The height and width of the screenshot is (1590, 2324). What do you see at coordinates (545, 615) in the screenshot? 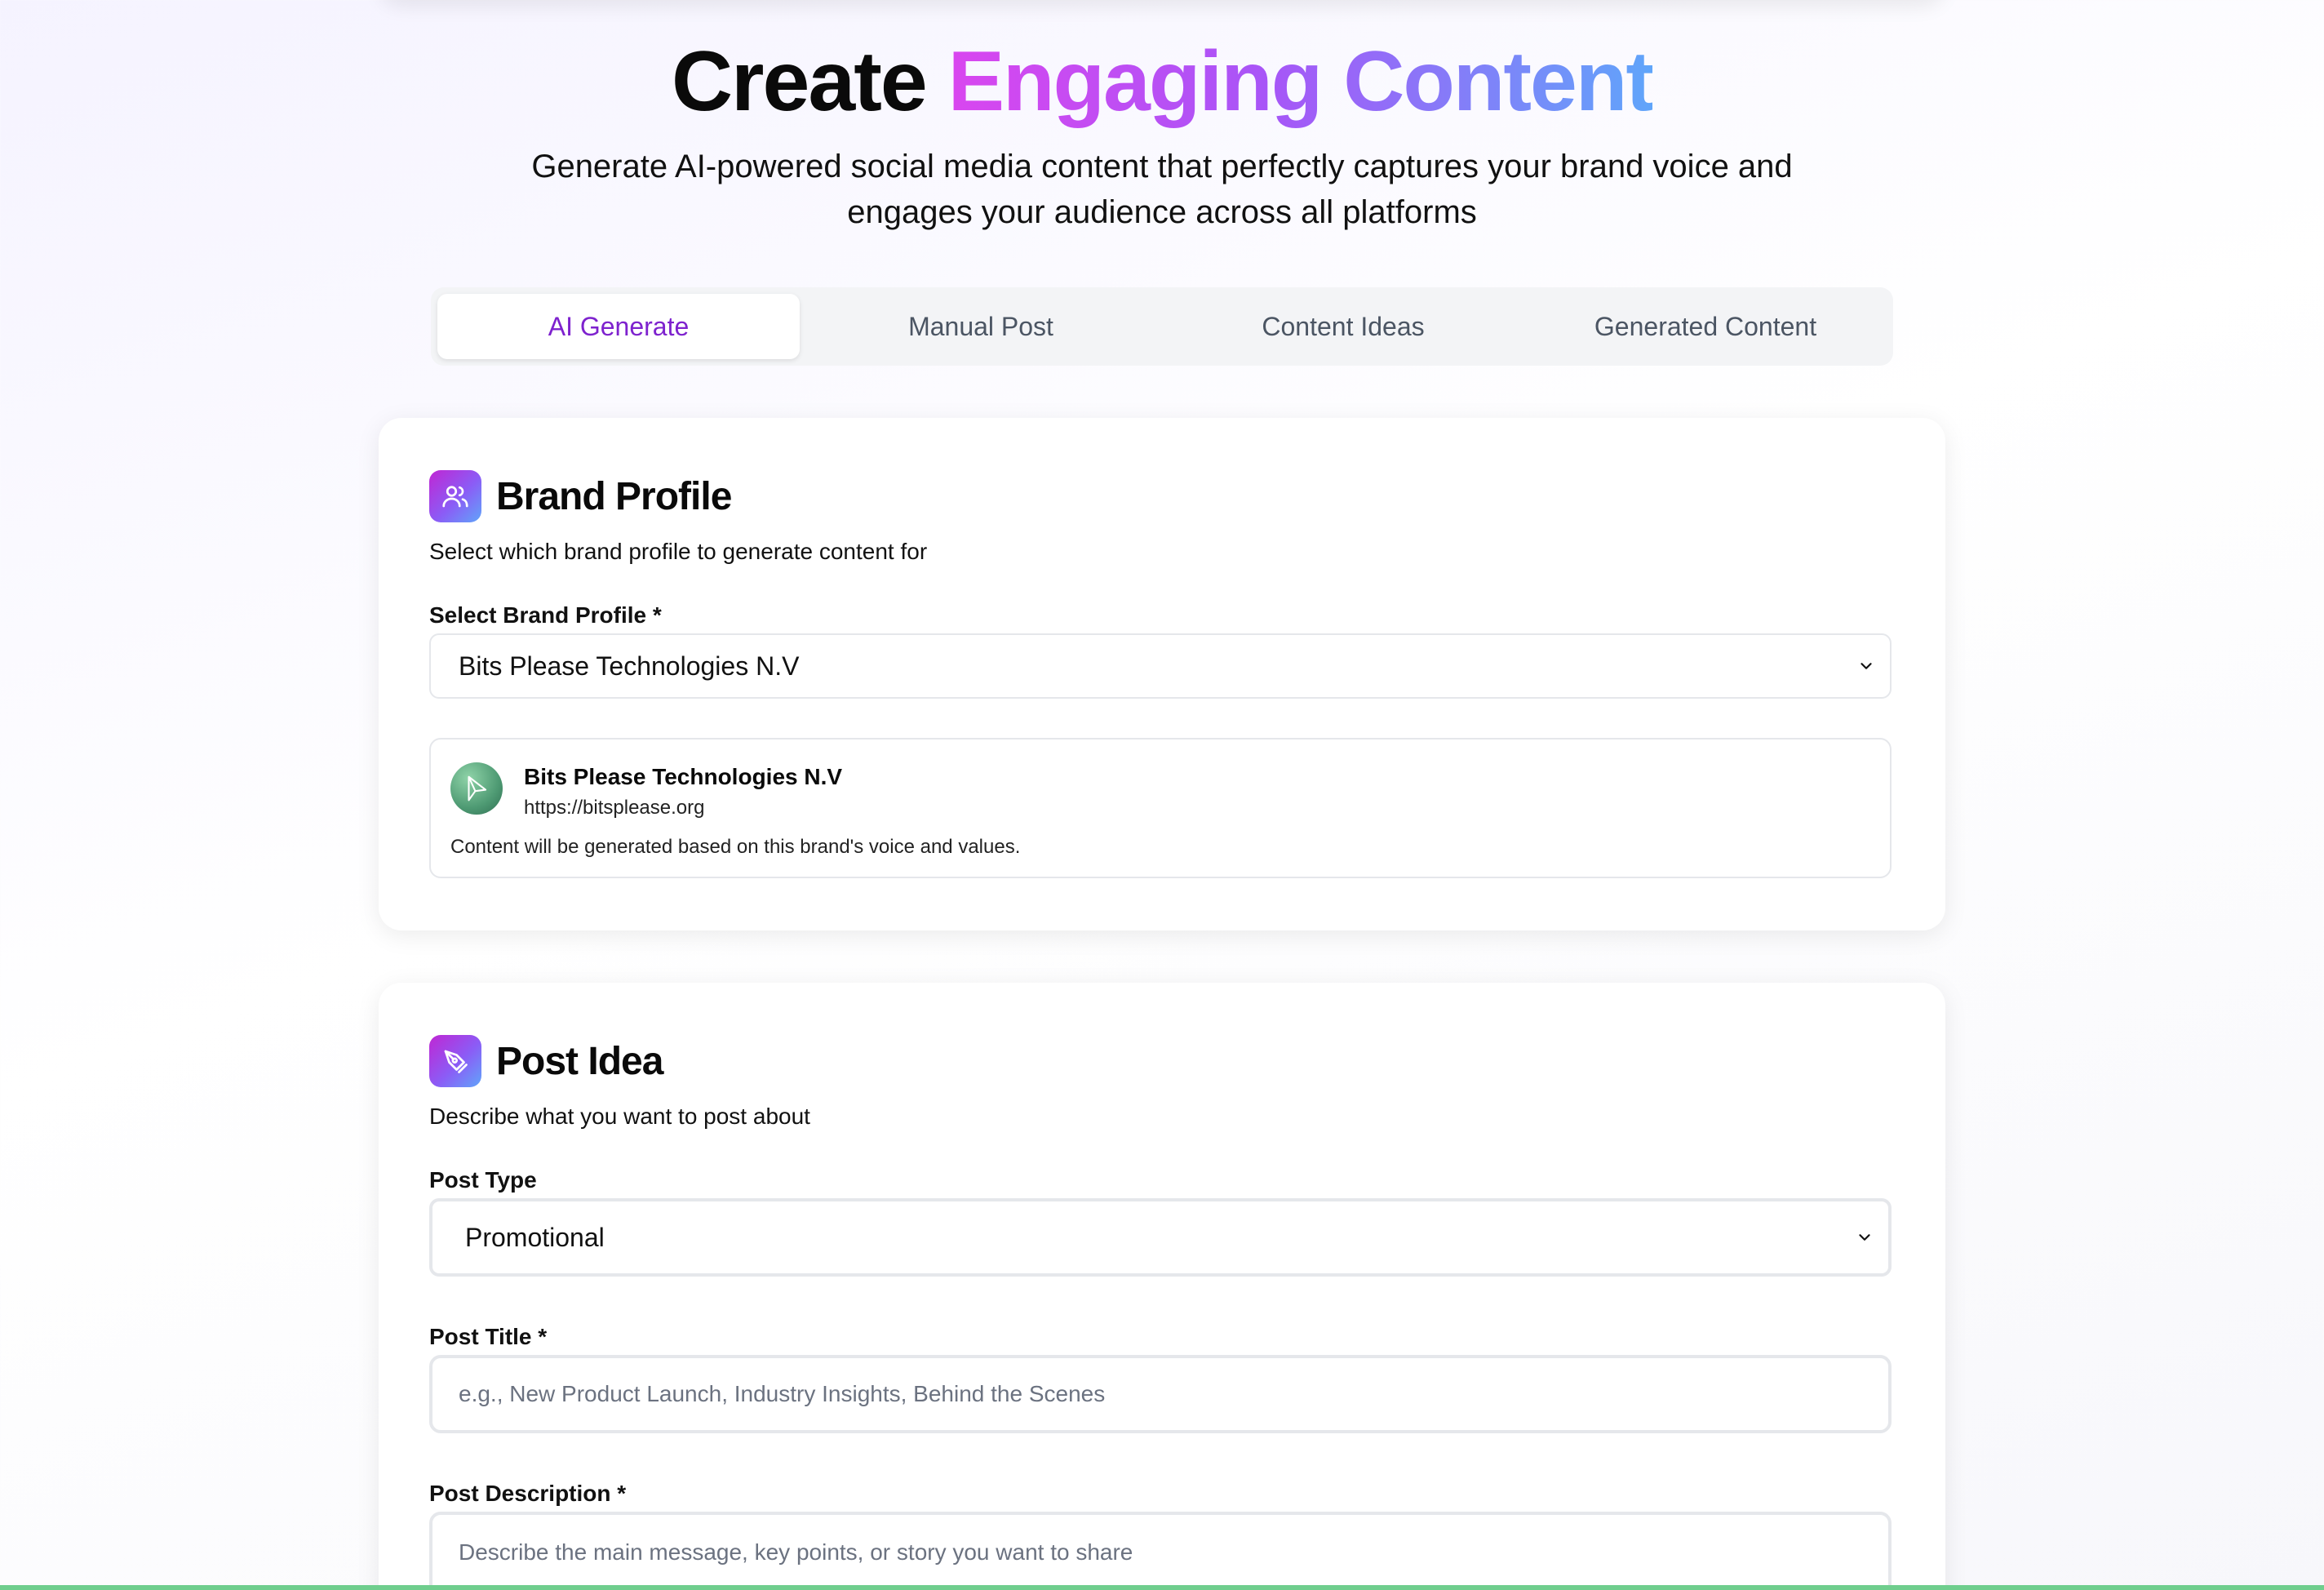
I see `select-brand-profile-label: Select Brand Profile *` at bounding box center [545, 615].